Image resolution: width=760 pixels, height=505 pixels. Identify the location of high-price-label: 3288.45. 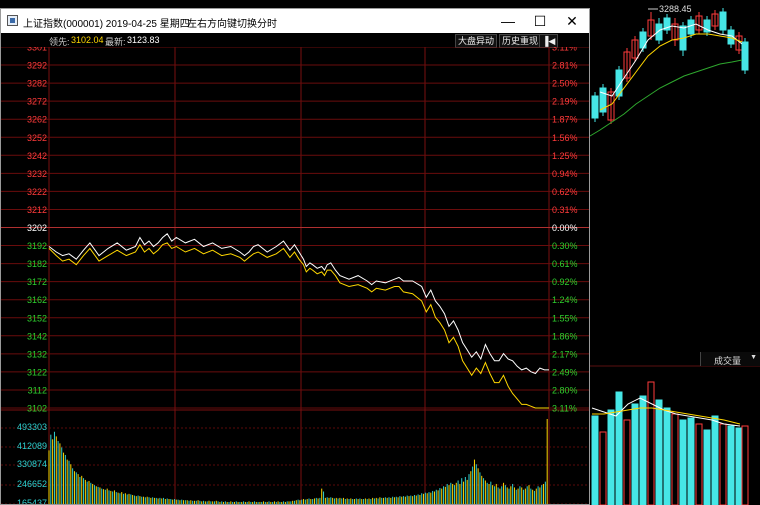
(675, 9).